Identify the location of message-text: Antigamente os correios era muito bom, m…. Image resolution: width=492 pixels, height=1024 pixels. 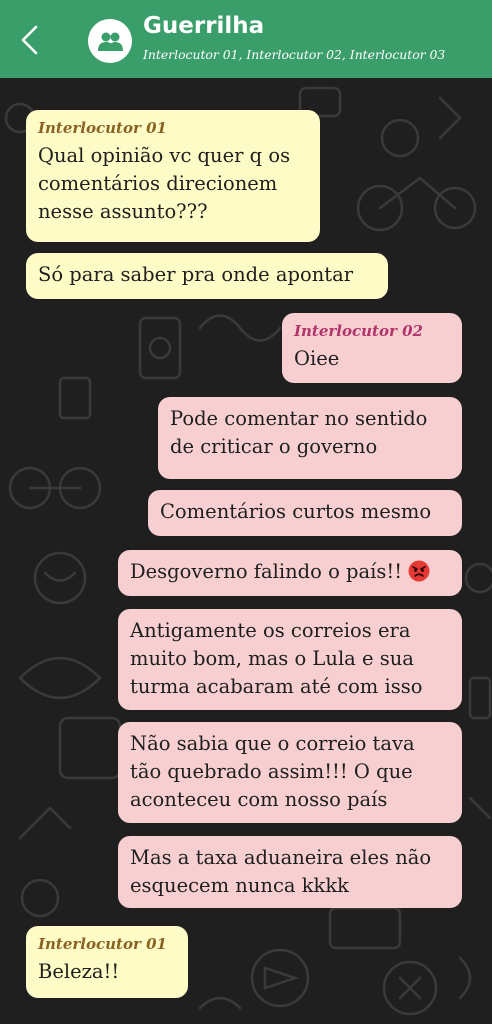
(276, 658).